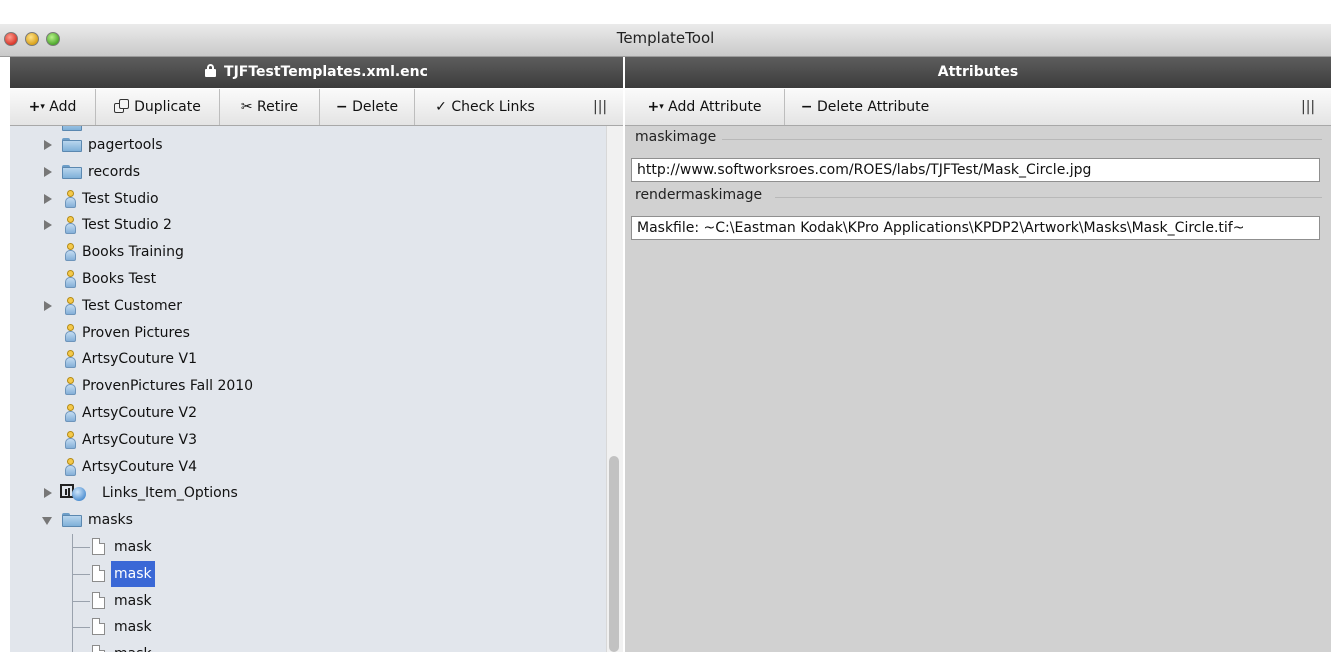 This screenshot has height=652, width=1331. Describe the element at coordinates (699, 195) in the screenshot. I see `attribute-label-rendermaskimage: rendermaskimage` at that location.